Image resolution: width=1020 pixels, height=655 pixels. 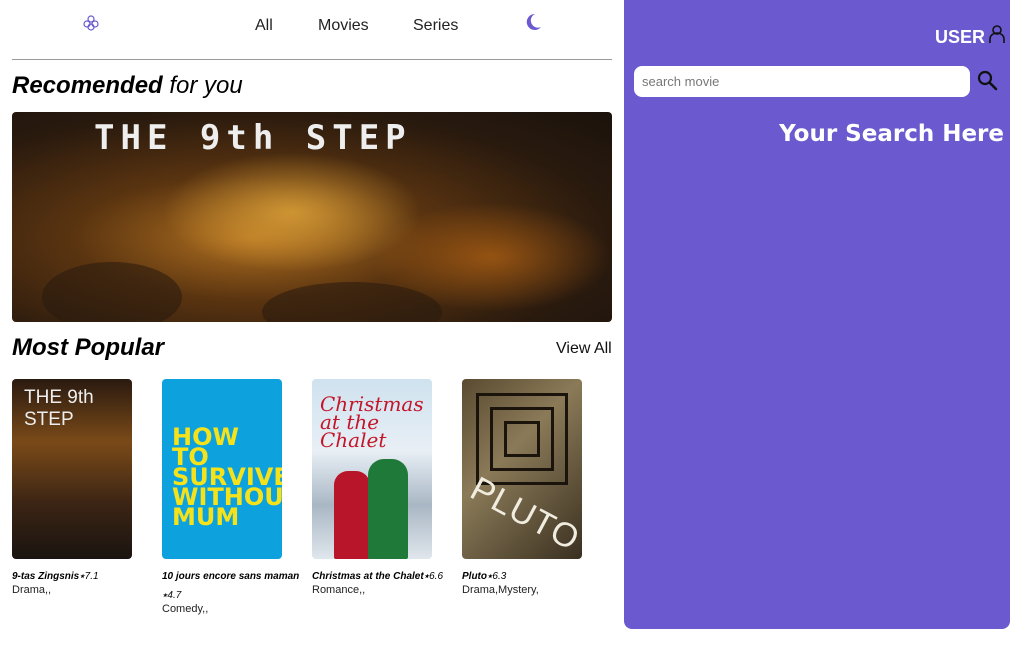 I want to click on movie-genre: Comedy,,, so click(x=185, y=609).